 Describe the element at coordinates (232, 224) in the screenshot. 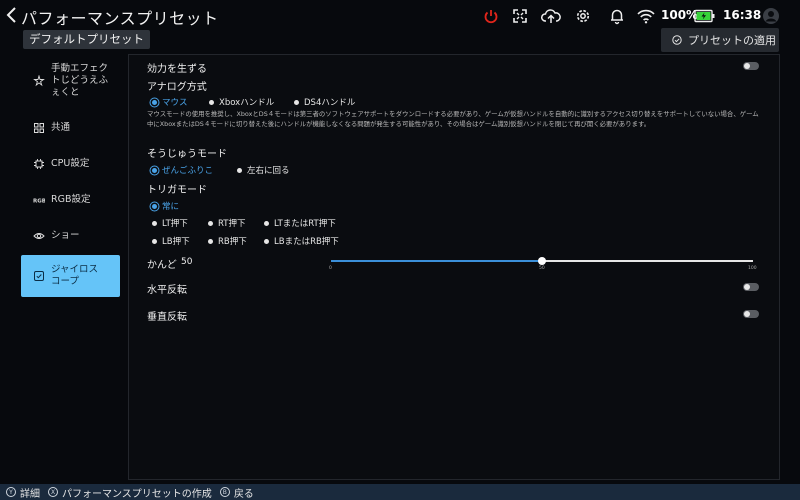

I see `radio-label: RT押下` at that location.